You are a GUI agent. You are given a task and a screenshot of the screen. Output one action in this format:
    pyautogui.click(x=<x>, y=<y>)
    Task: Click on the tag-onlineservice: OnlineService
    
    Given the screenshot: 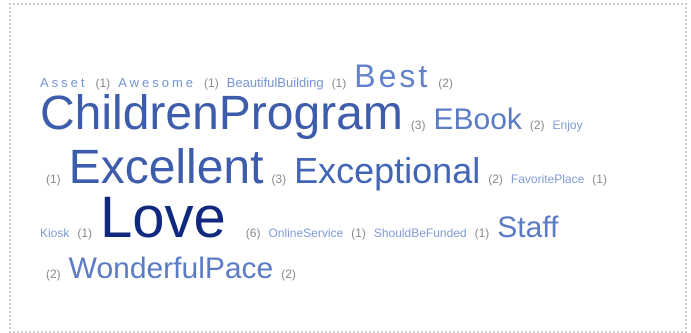 What is the action you would take?
    pyautogui.click(x=305, y=233)
    